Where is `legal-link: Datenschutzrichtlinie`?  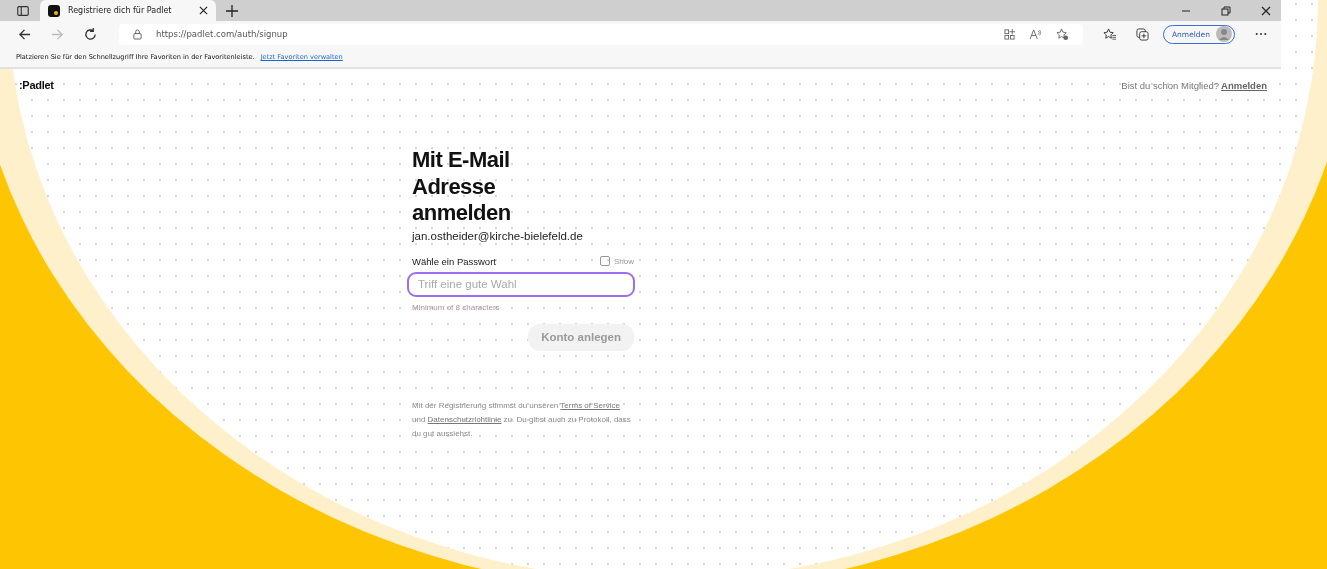 legal-link: Datenschutzrichtlinie is located at coordinates (464, 419).